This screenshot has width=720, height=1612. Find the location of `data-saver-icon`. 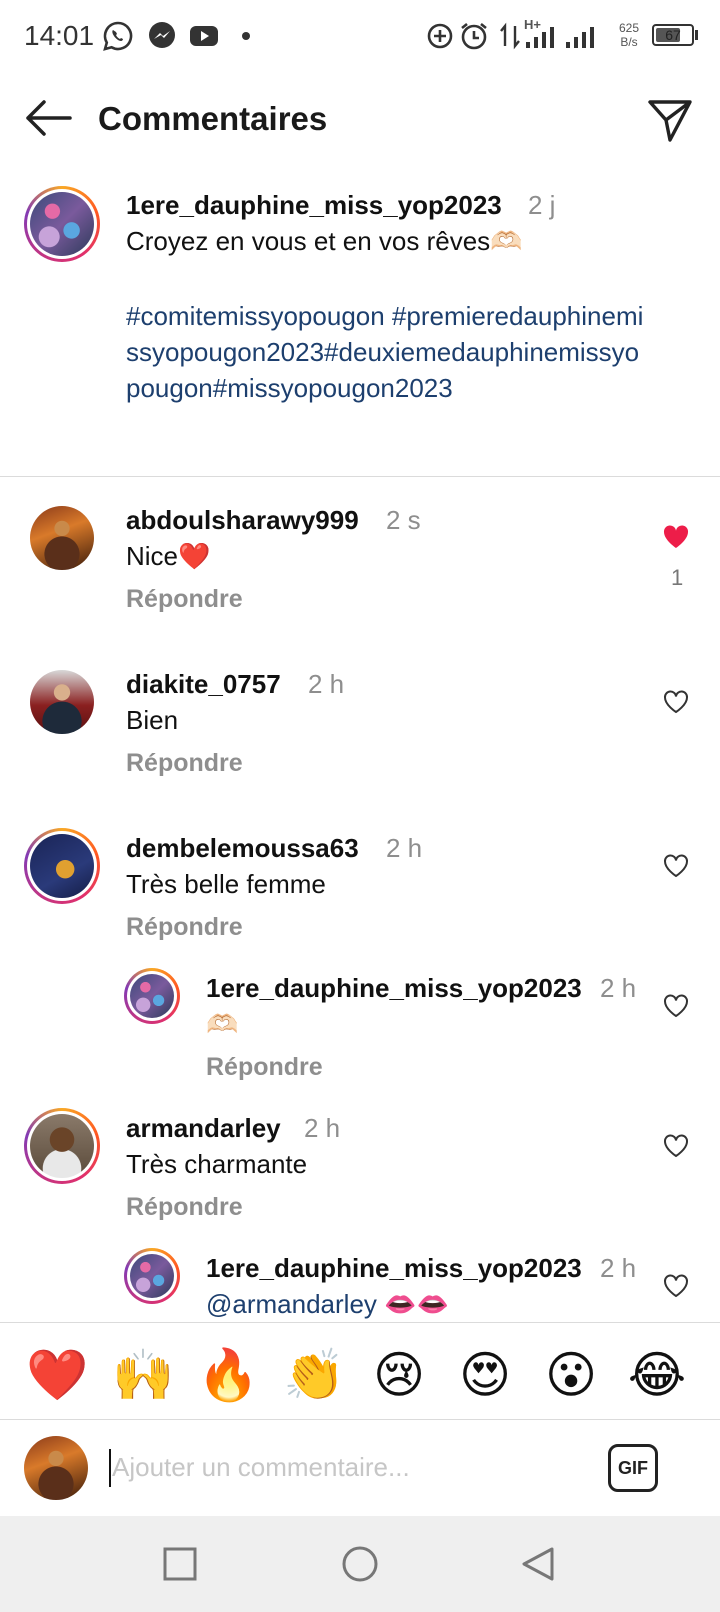

data-saver-icon is located at coordinates (440, 36).